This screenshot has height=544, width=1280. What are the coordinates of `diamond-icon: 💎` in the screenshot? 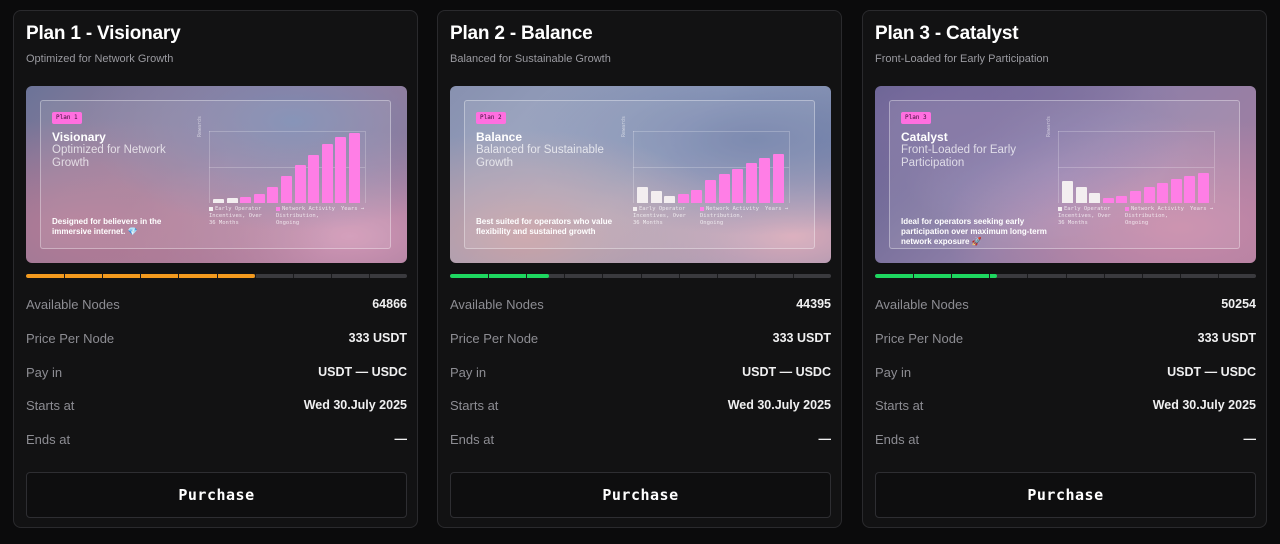 It's located at (132, 231).